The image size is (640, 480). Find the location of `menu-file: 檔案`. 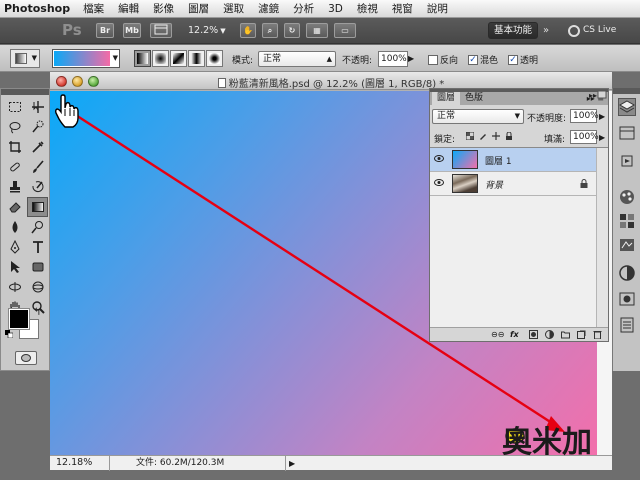

menu-file: 檔案 is located at coordinates (93, 8).